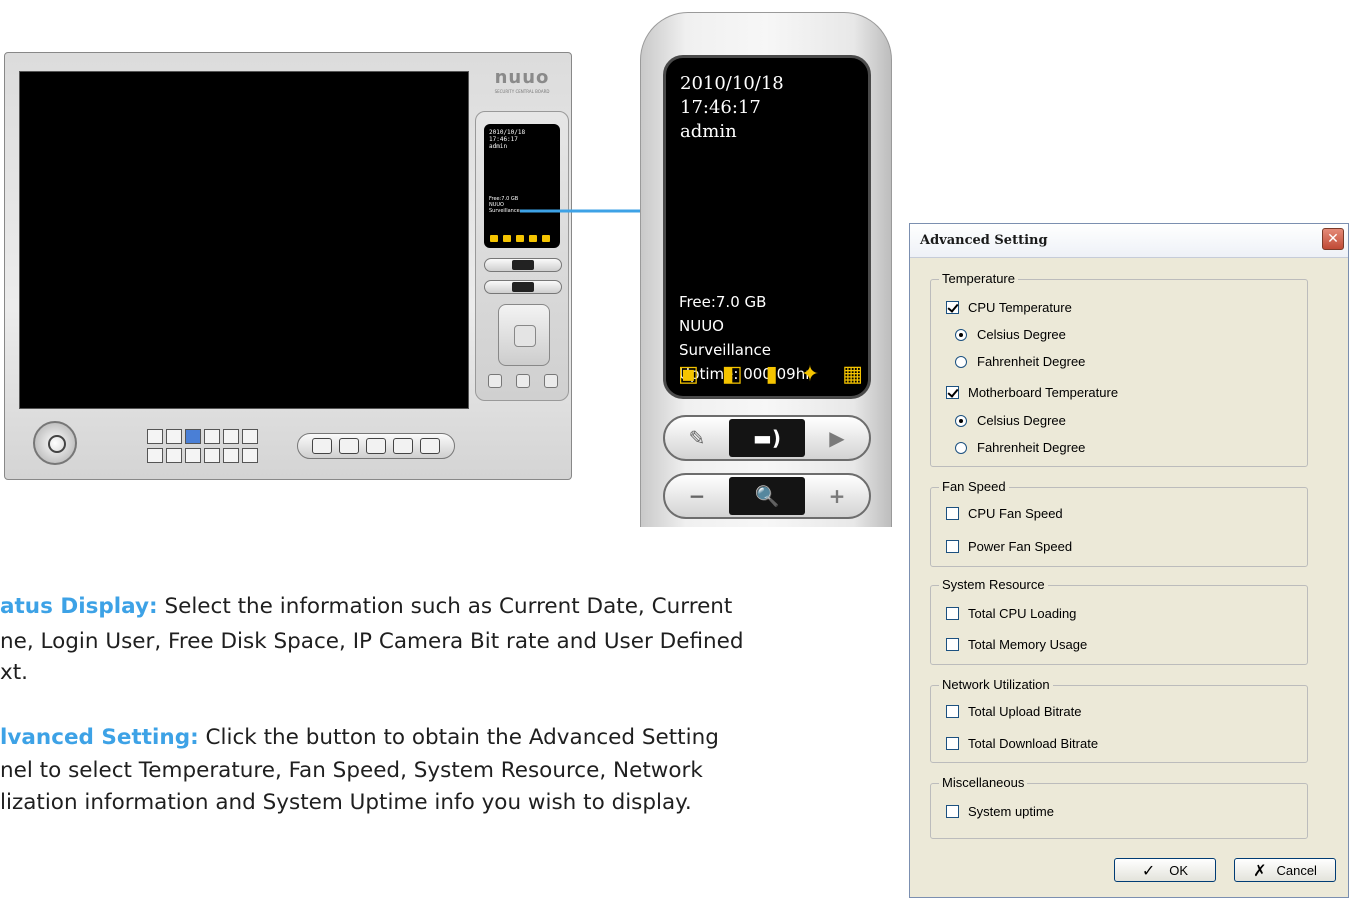 The height and width of the screenshot is (898, 1357). What do you see at coordinates (523, 287) in the screenshot?
I see `mini-zoom-row` at bounding box center [523, 287].